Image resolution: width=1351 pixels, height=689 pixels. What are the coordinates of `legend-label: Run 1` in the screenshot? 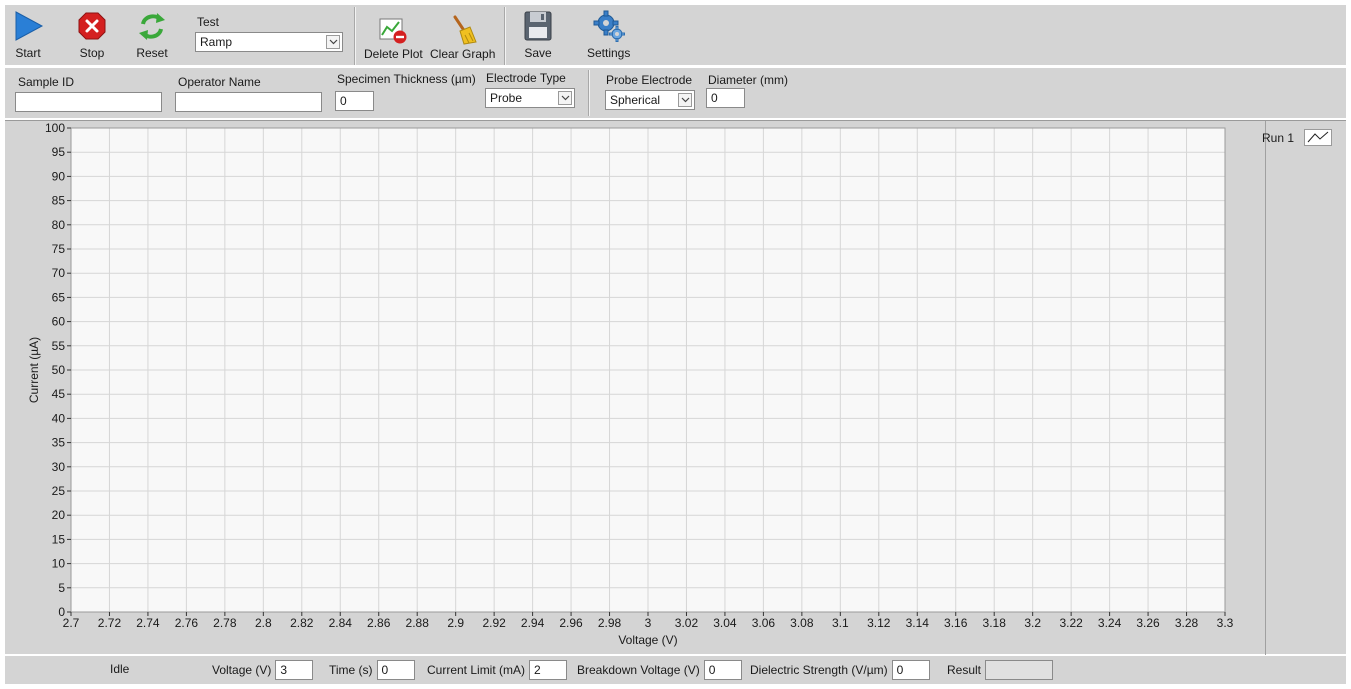 It's located at (1278, 137).